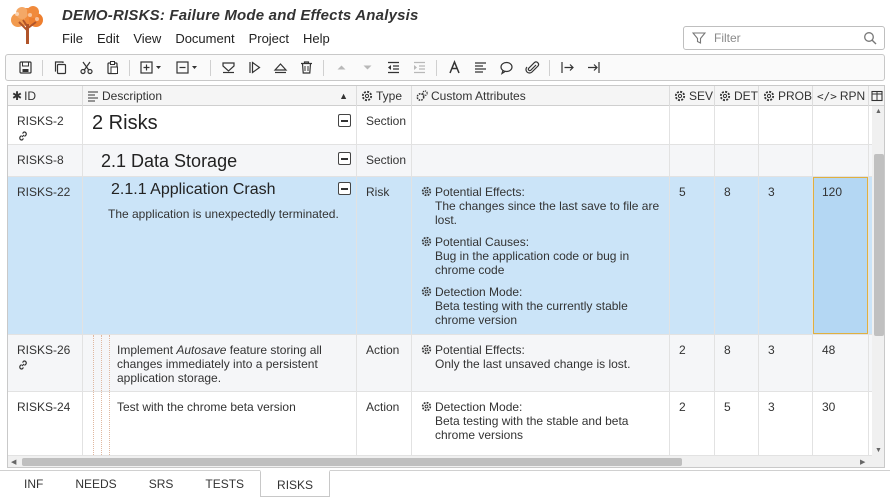  Describe the element at coordinates (827, 96) in the screenshot. I see `code-icon: </>` at that location.